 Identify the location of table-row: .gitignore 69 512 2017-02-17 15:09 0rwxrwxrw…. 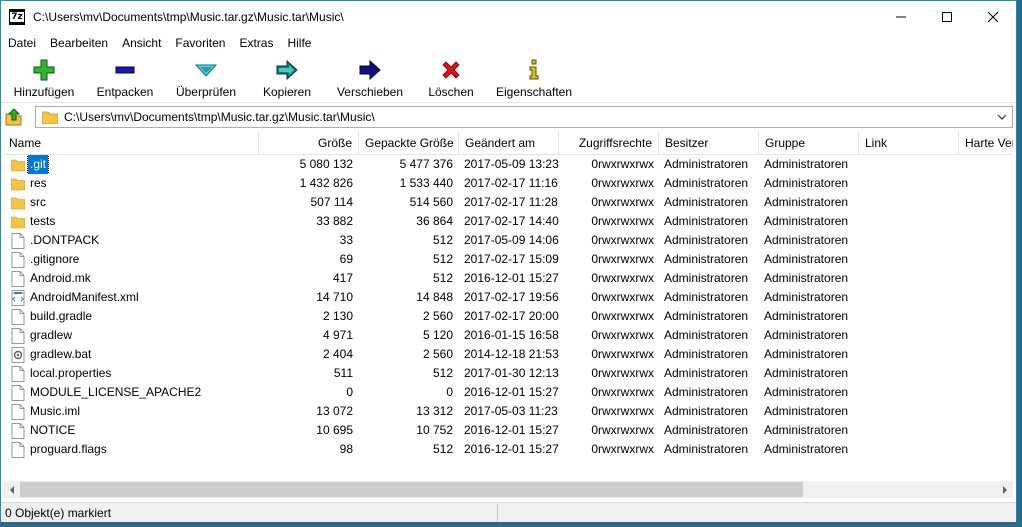
(508, 259).